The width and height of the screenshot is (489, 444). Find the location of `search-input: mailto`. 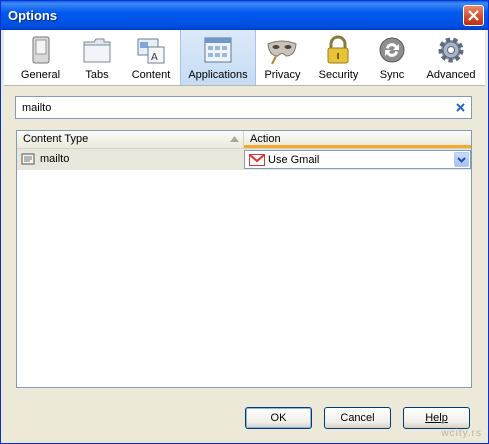

search-input: mailto is located at coordinates (243, 107).